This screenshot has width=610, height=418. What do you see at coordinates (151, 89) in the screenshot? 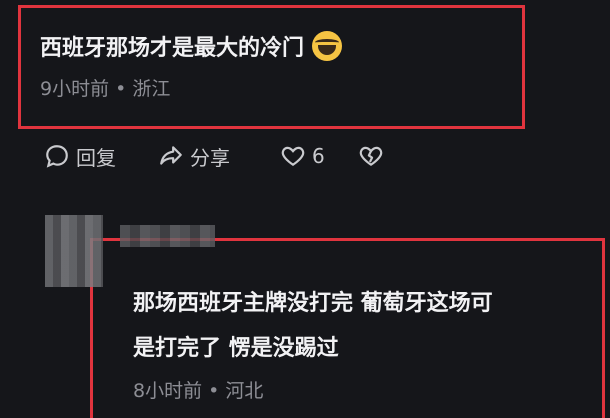
I see `comment-1-location: 浙江` at bounding box center [151, 89].